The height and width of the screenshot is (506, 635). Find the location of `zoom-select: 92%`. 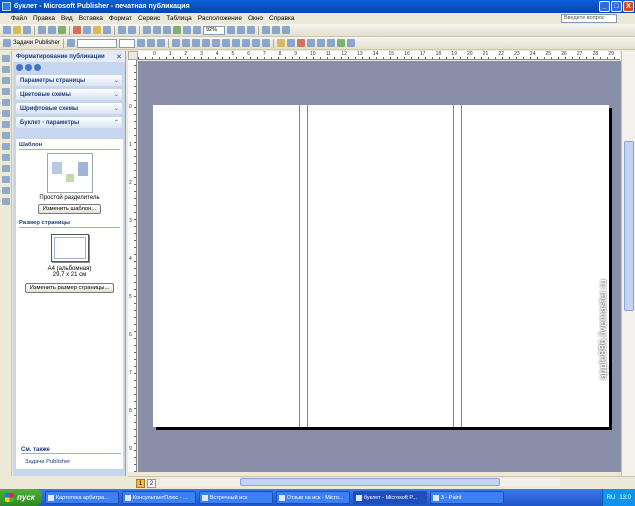

zoom-select: 92% is located at coordinates (214, 30).